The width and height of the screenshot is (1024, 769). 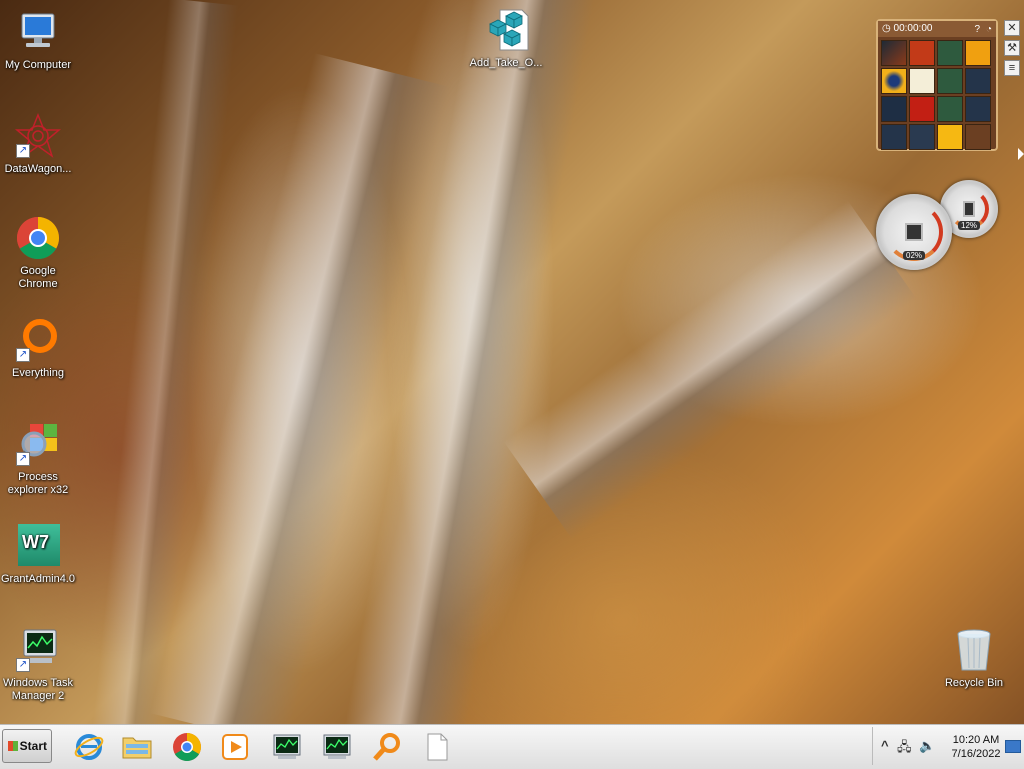 I want to click on taskbar-windows-explorer, so click(x=137, y=747).